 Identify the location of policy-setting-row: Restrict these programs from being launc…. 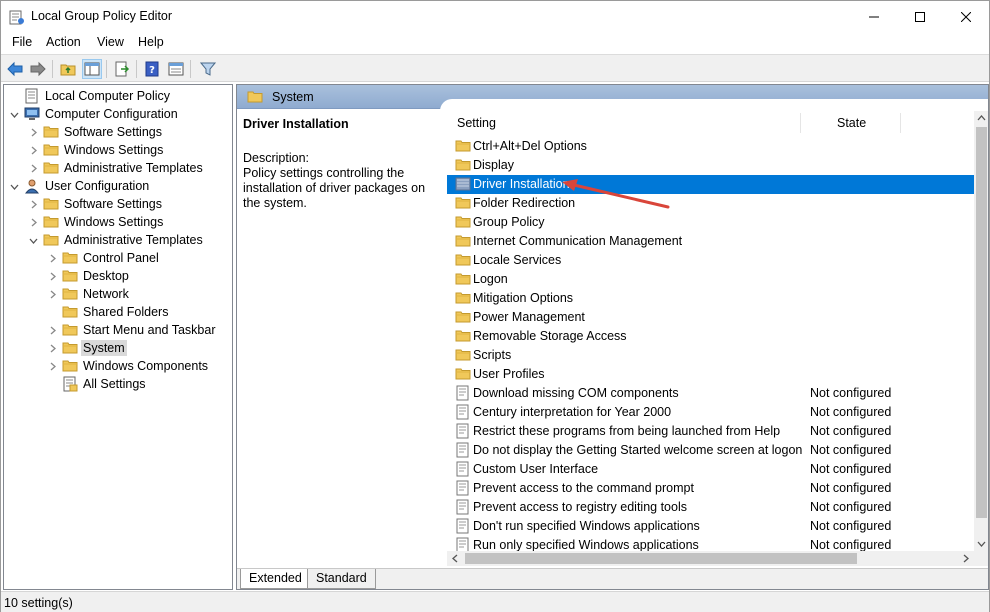
(710, 431).